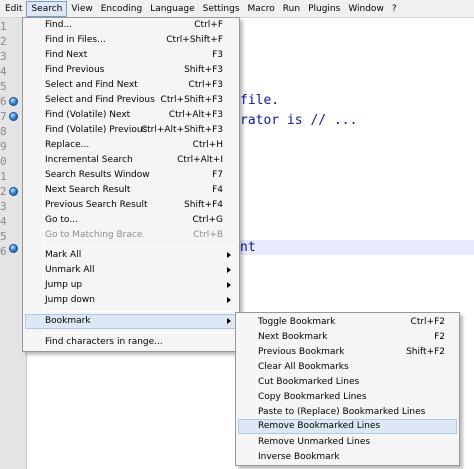 Image resolution: width=474 pixels, height=469 pixels. I want to click on menu-item-paste-replace-bookmarked-lines: Paste to (Replace) Bookmarked Lines, so click(347, 412).